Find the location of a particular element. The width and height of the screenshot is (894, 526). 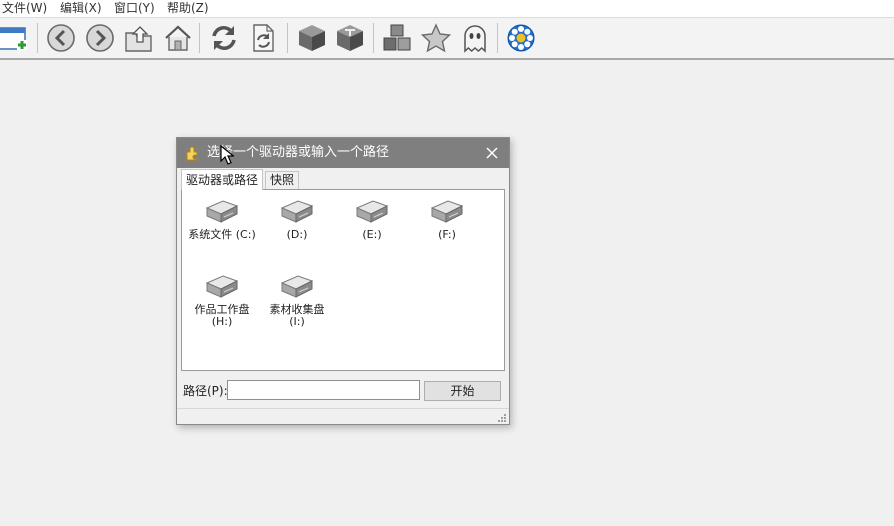

star-icon is located at coordinates (436, 38).